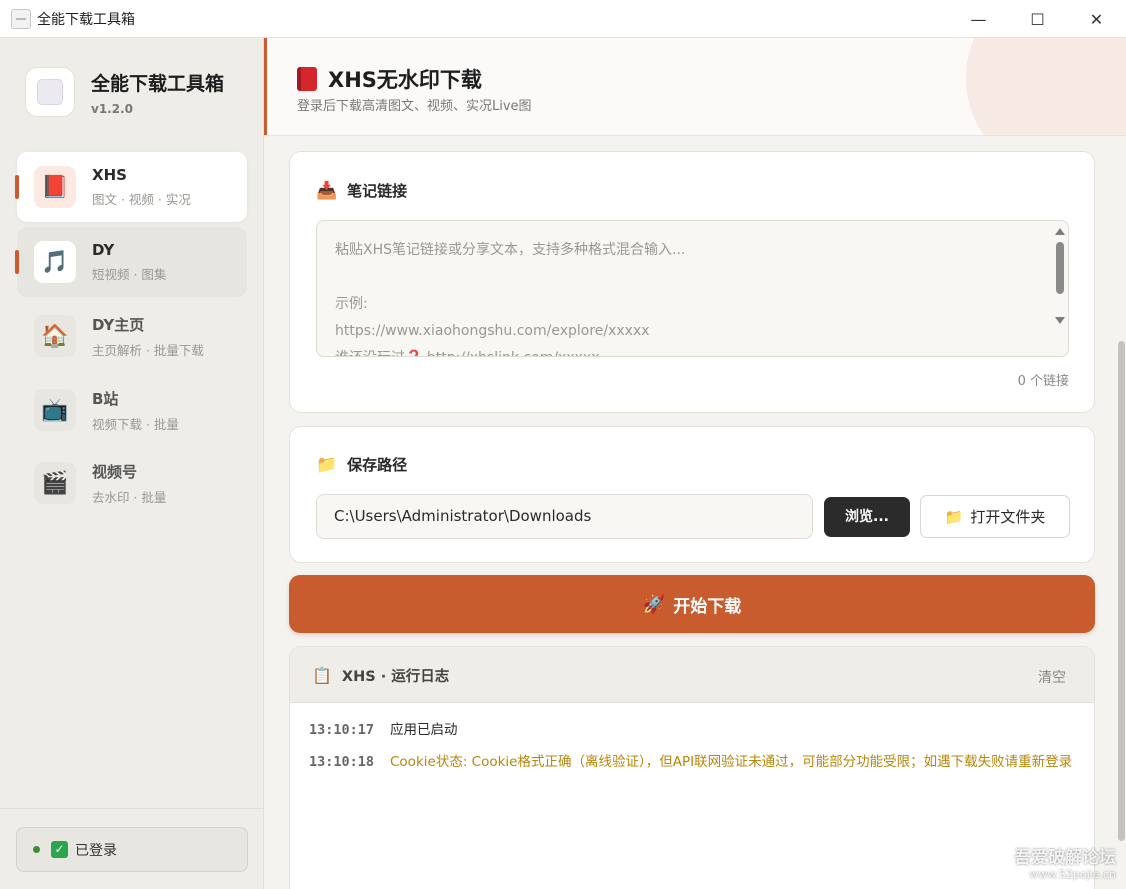  I want to click on main-scrollbar, so click(1121, 512).